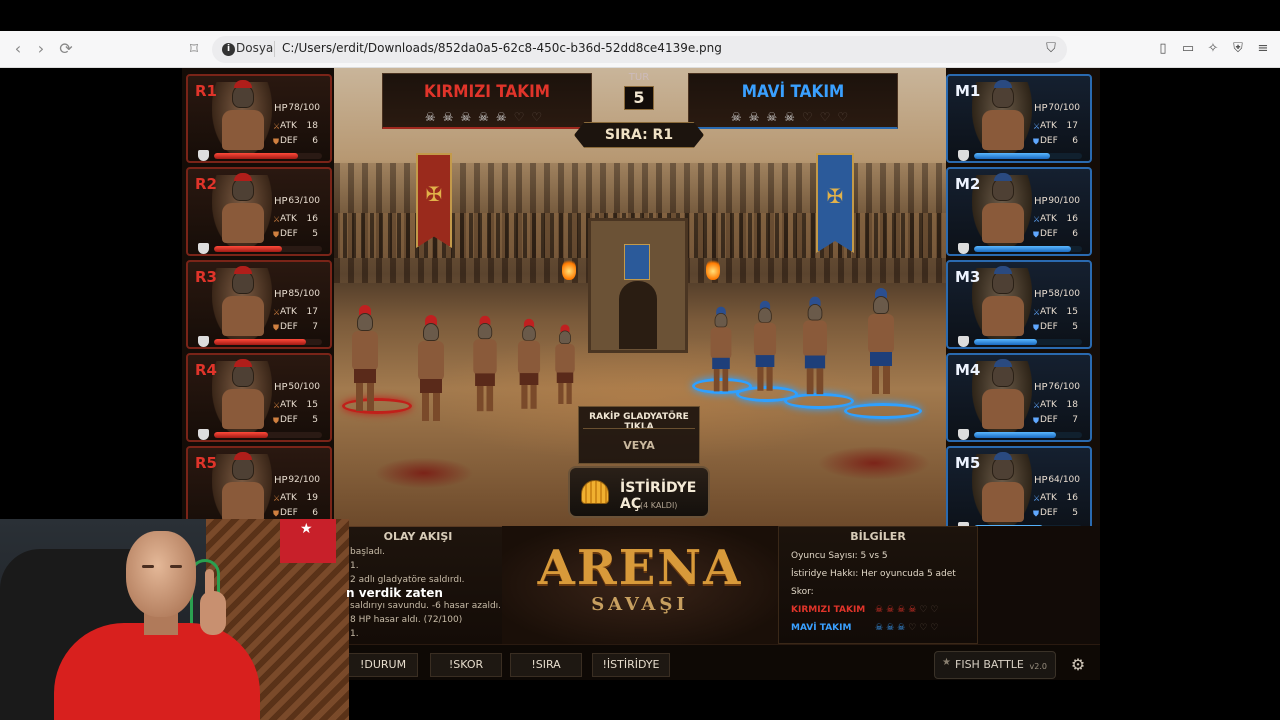  I want to click on blue-team-title: MAVİ TAKIM, so click(793, 92).